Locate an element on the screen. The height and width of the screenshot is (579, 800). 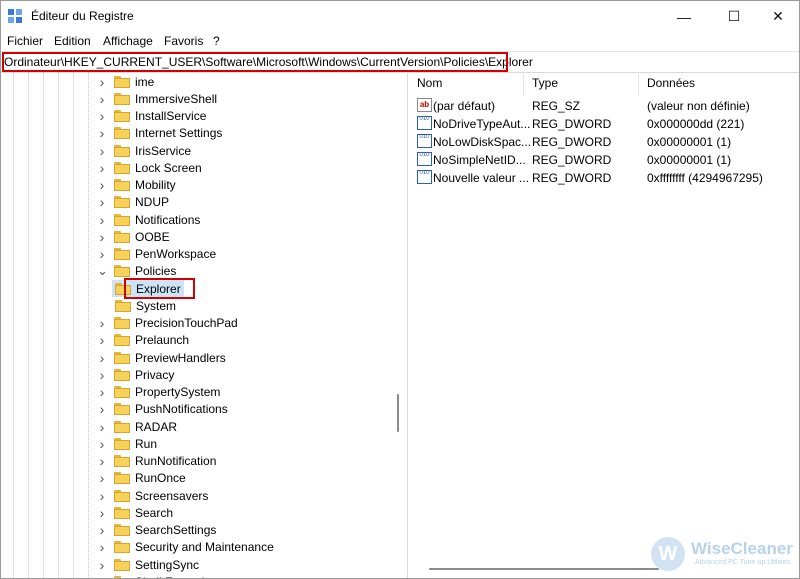
tree-item: › Prelaunch is located at coordinates (143, 340).